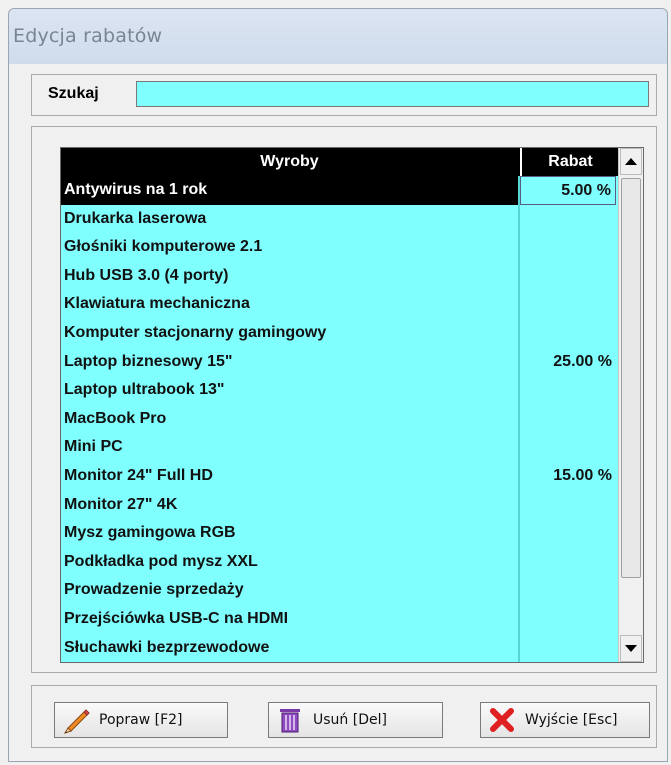 This screenshot has height=765, width=671. Describe the element at coordinates (290, 720) in the screenshot. I see `trash-icon` at that location.